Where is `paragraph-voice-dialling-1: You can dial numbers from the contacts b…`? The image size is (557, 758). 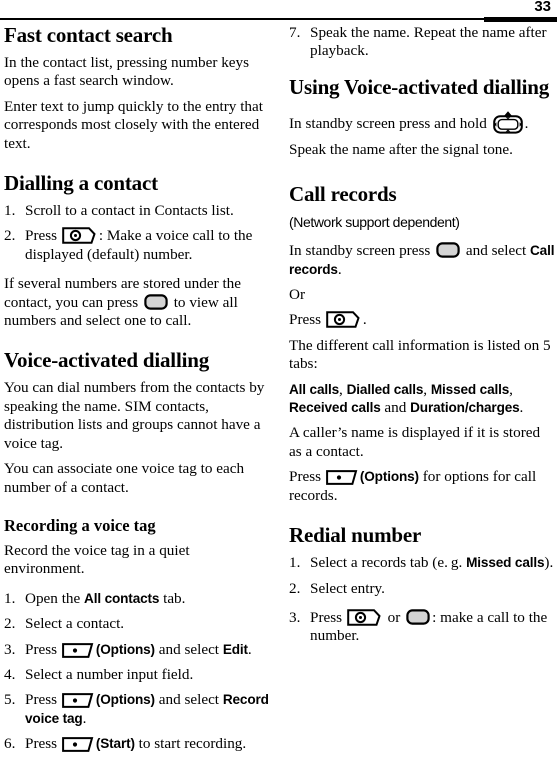
paragraph-voice-dialling-1: You can dial numbers from the contacts b… is located at coordinates (134, 415).